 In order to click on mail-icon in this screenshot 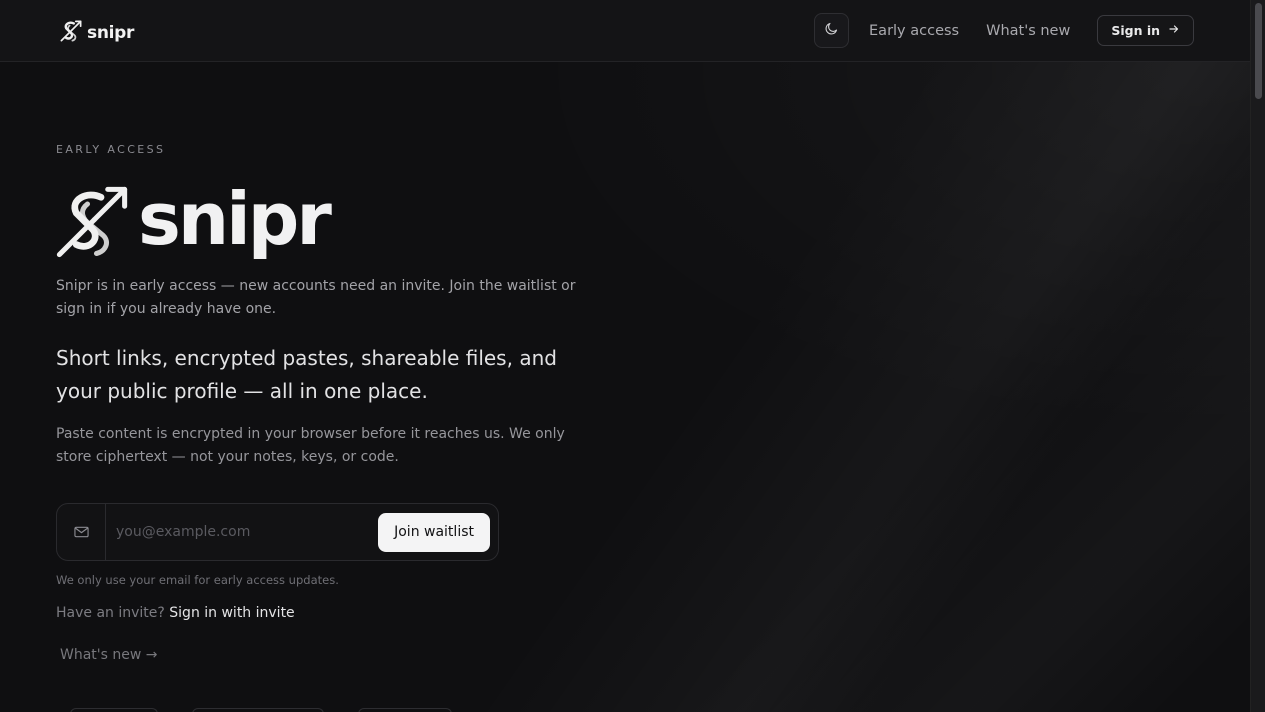, I will do `click(81, 532)`.